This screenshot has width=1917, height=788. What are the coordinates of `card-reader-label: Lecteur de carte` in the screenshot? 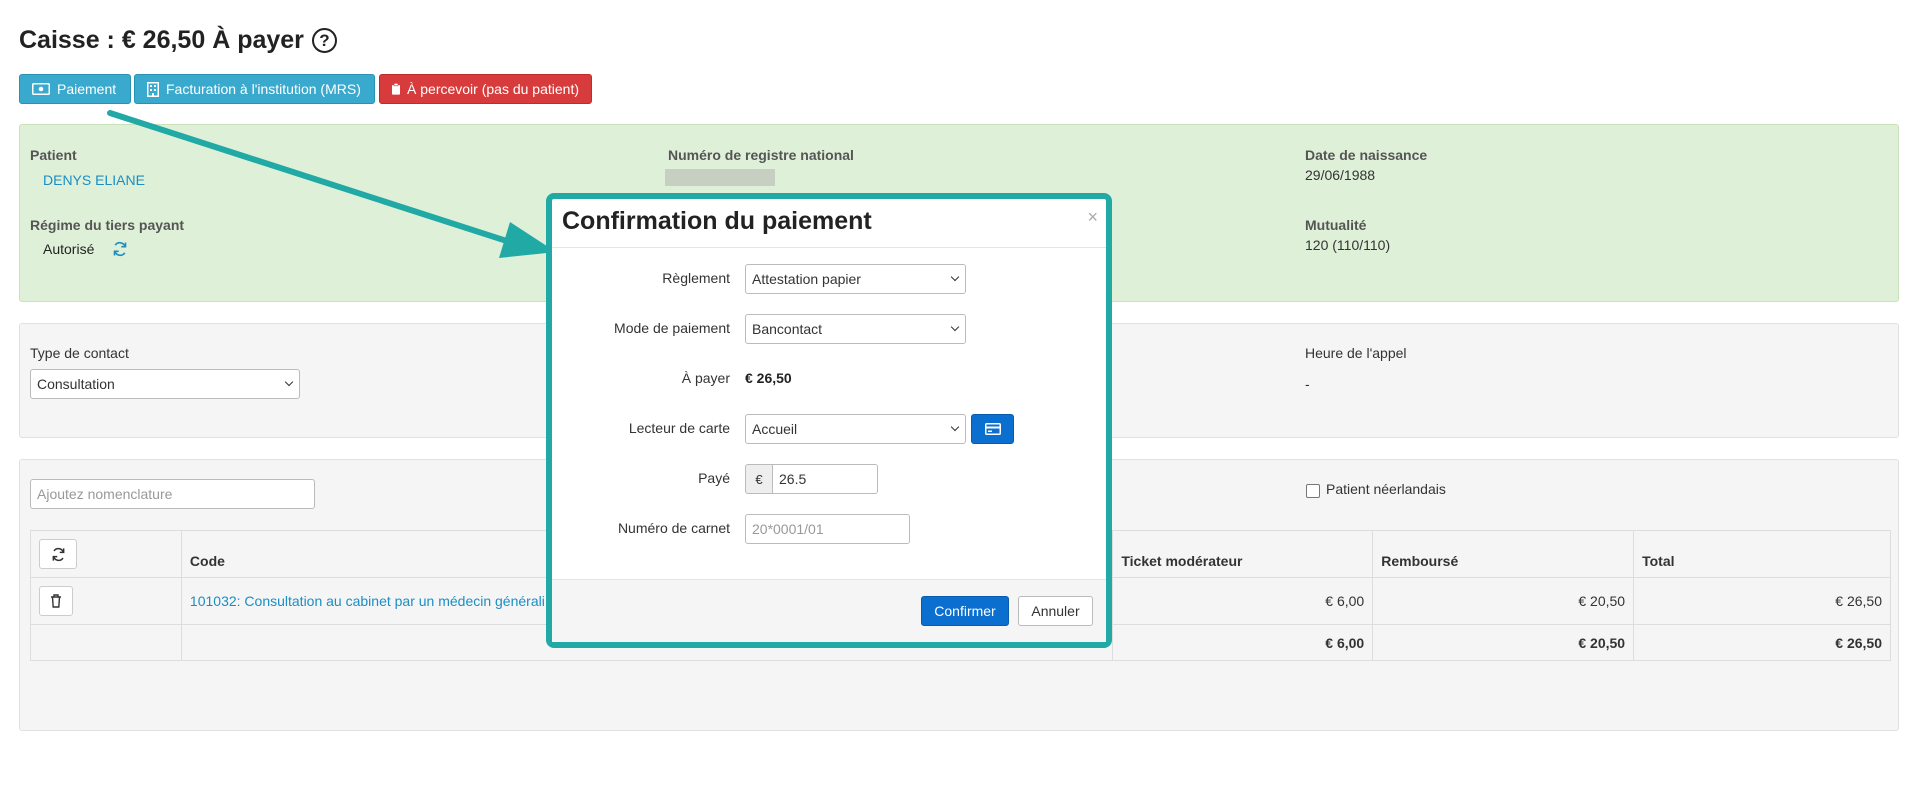 It's located at (679, 428).